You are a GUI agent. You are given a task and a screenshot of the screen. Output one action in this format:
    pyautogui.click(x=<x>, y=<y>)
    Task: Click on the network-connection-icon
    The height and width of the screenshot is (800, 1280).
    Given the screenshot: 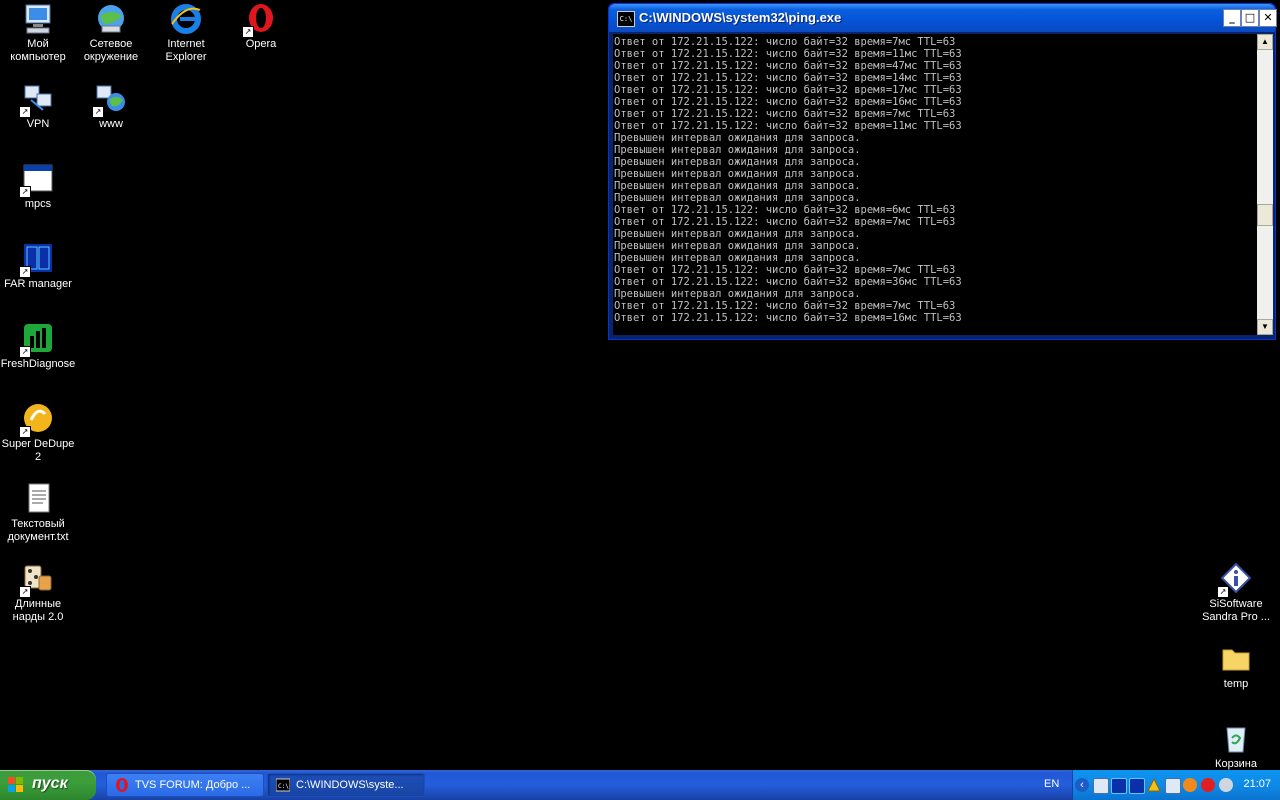 What is the action you would take?
    pyautogui.click(x=1101, y=786)
    